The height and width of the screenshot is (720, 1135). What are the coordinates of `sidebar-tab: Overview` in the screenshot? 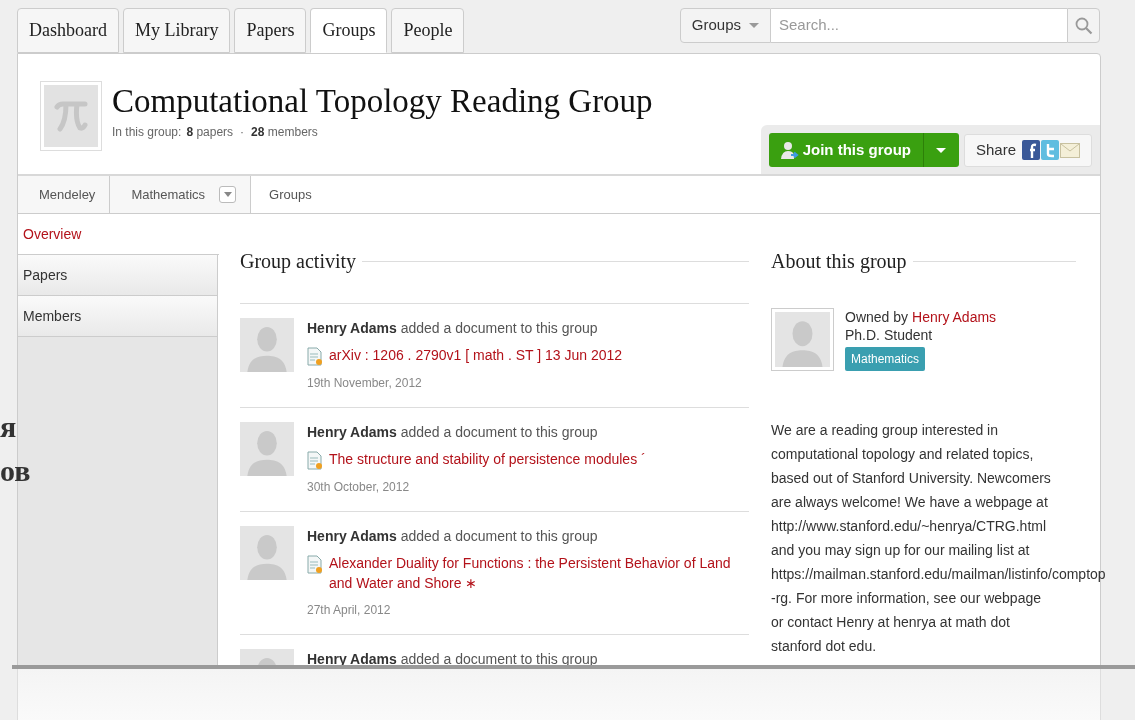 It's located at (118, 234).